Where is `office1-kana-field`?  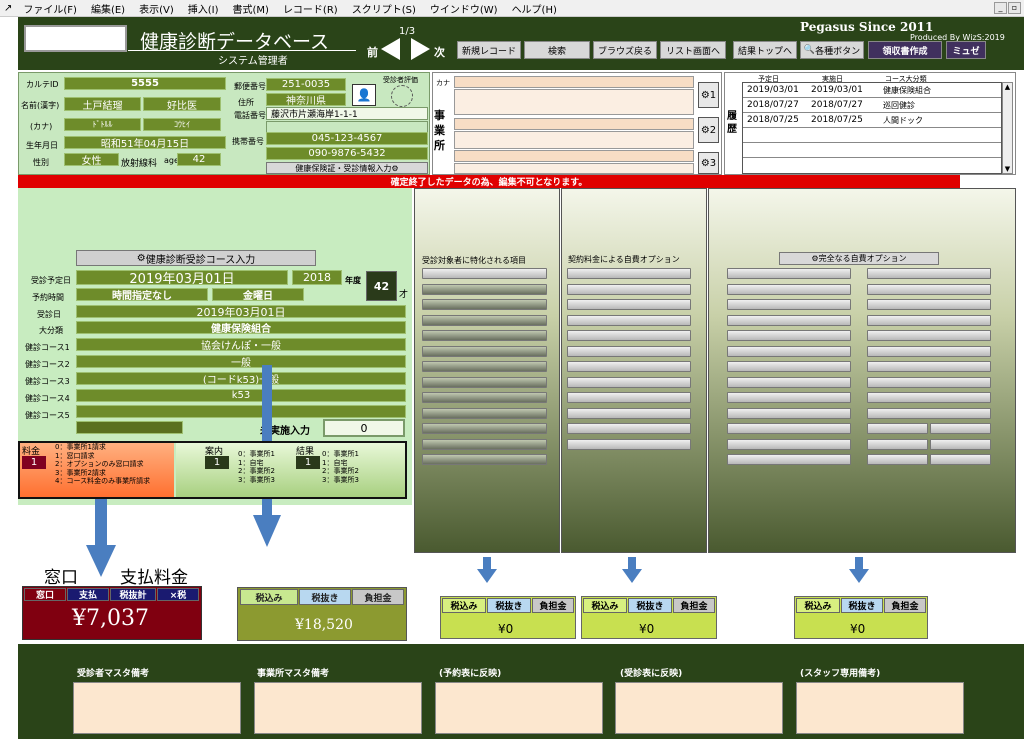 office1-kana-field is located at coordinates (574, 82).